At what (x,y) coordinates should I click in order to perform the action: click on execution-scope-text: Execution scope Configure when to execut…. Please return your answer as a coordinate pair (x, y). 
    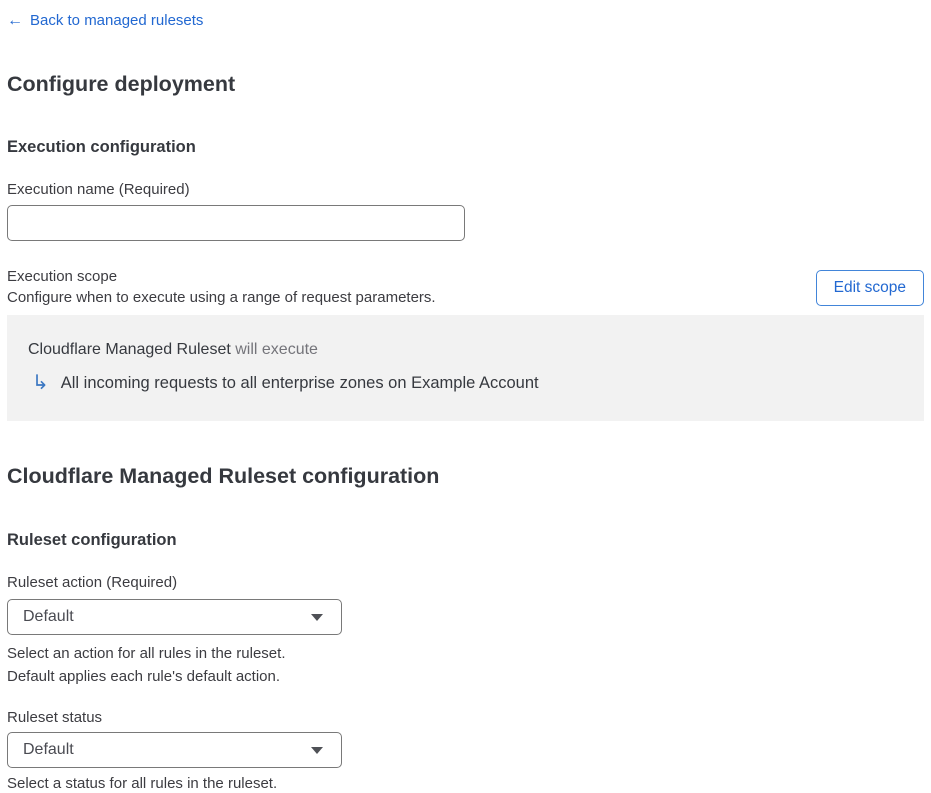
    Looking at the image, I should click on (221, 287).